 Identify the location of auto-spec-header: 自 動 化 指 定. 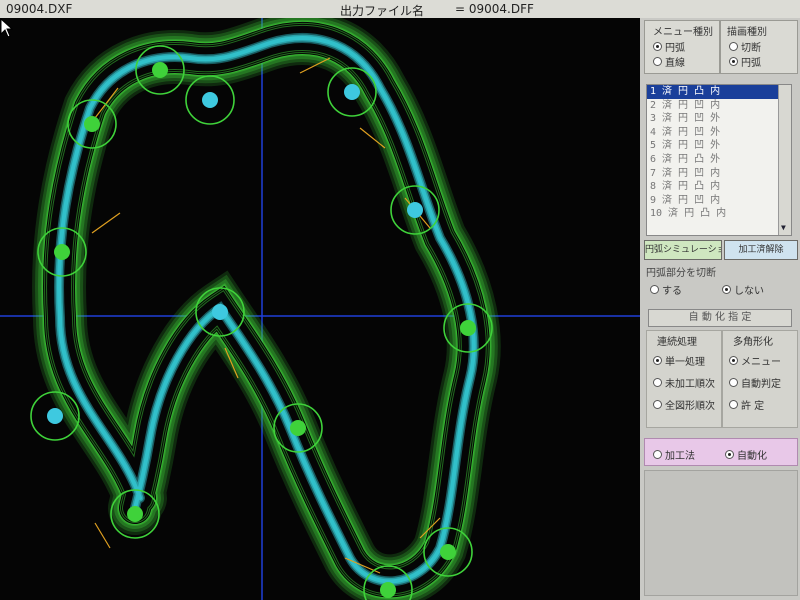
(720, 318).